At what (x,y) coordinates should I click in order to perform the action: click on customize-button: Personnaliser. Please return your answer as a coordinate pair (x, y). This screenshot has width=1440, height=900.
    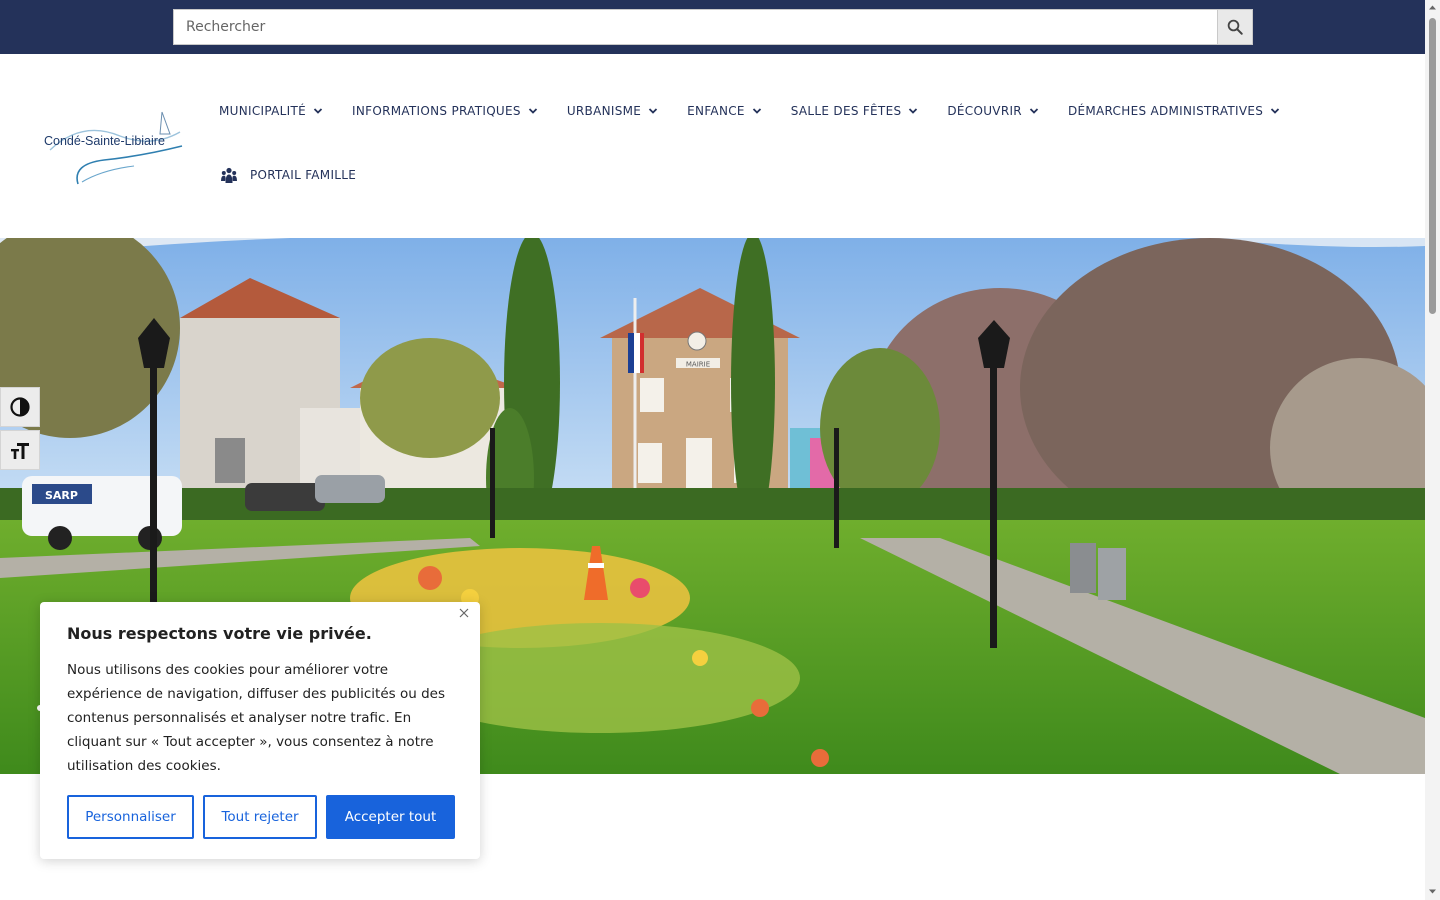
    Looking at the image, I should click on (130, 817).